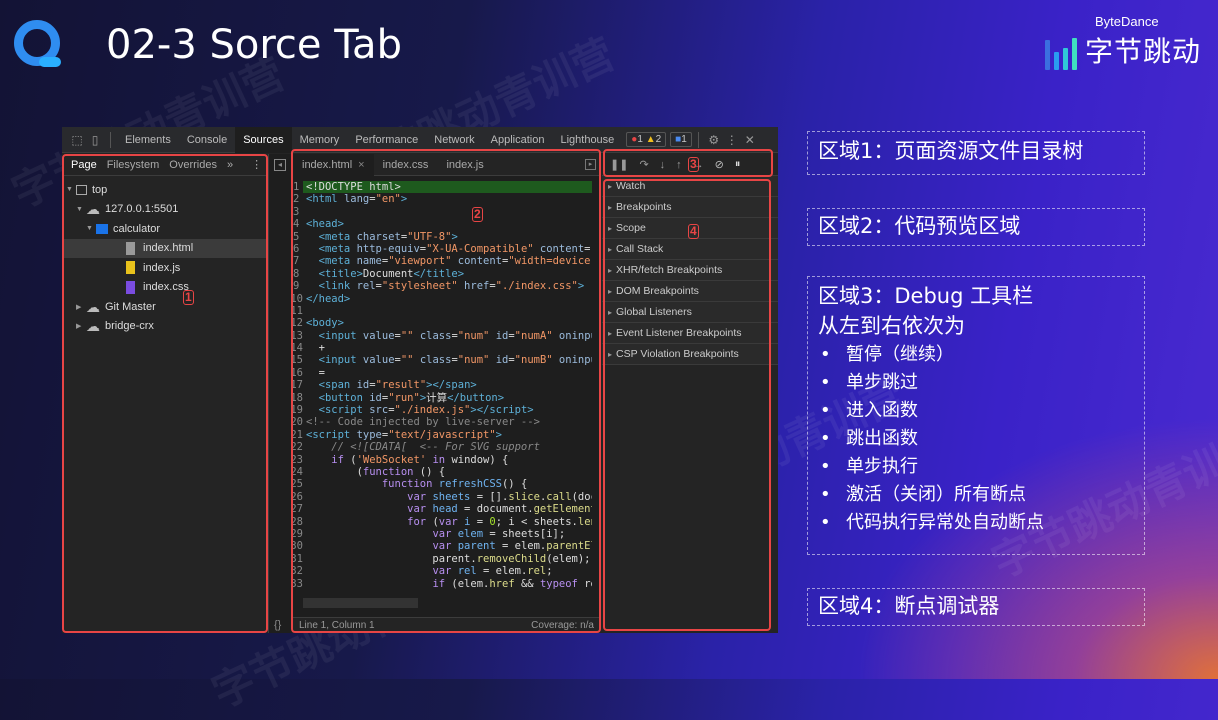 Image resolution: width=1218 pixels, height=720 pixels. Describe the element at coordinates (188, 297) in the screenshot. I see `area-marker-1: 1` at that location.